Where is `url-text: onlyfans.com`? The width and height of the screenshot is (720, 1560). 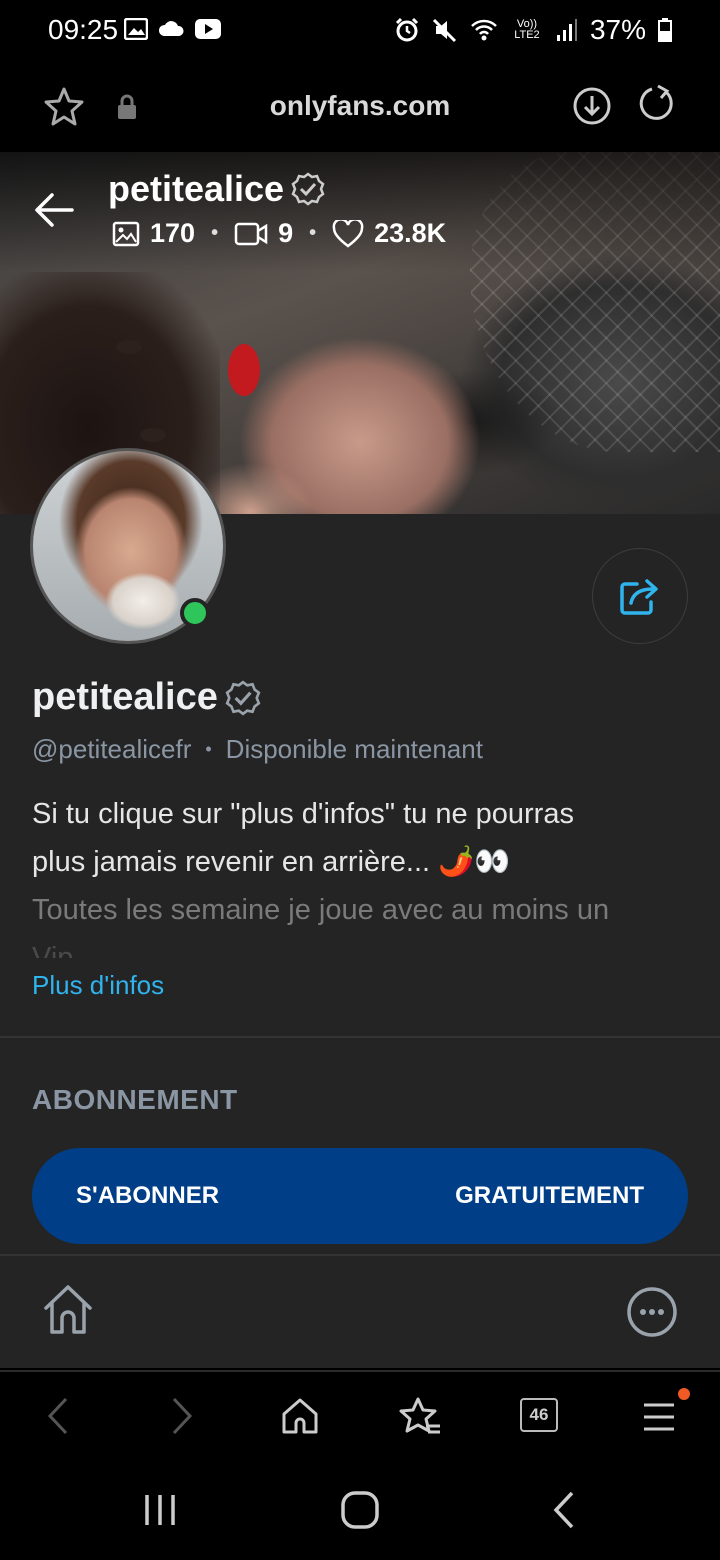
url-text: onlyfans.com is located at coordinates (360, 106).